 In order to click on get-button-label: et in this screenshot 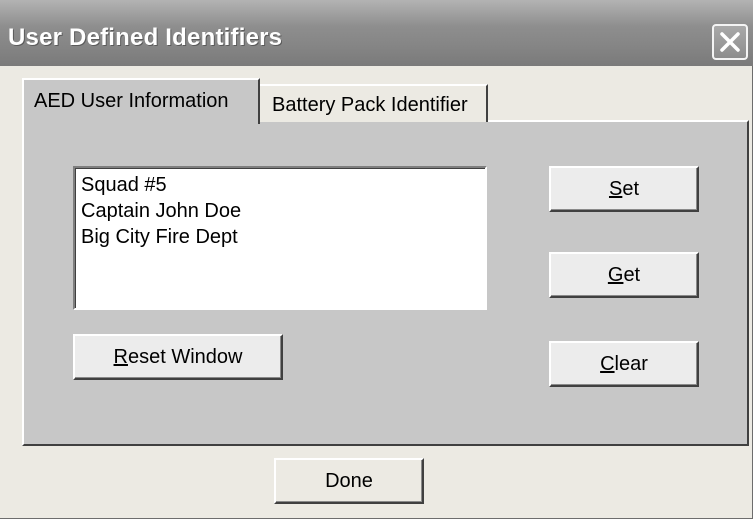, I will do `click(632, 275)`.